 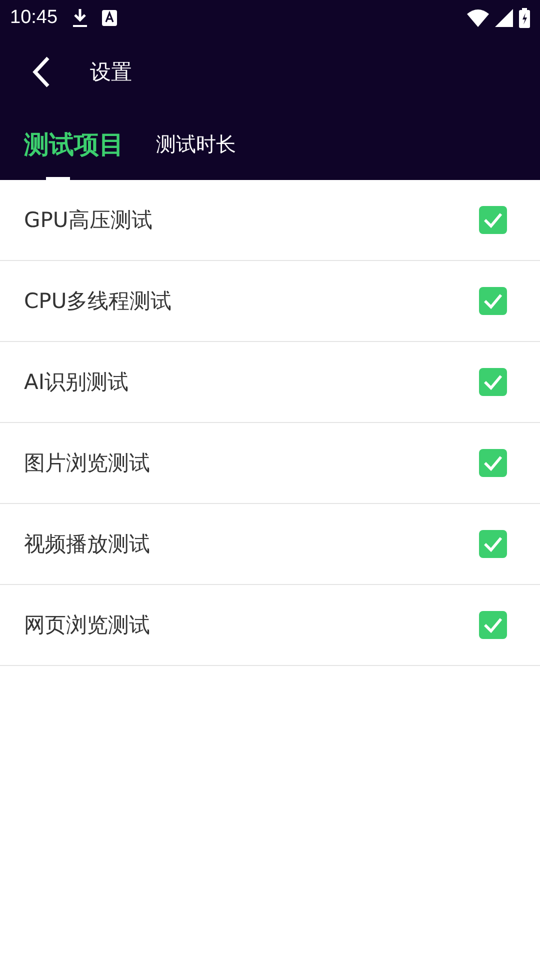 I want to click on test-item-label: GPU高压测试, so click(x=89, y=220).